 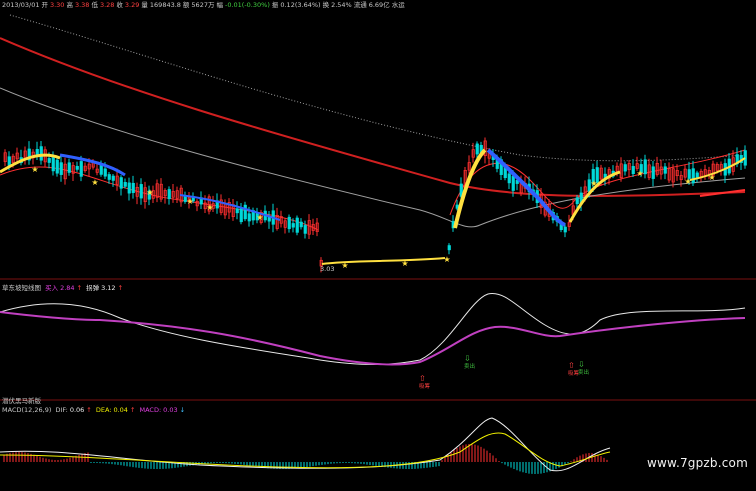 What do you see at coordinates (132, 410) in the screenshot?
I see `dea-arrow-icon: ↑` at bounding box center [132, 410].